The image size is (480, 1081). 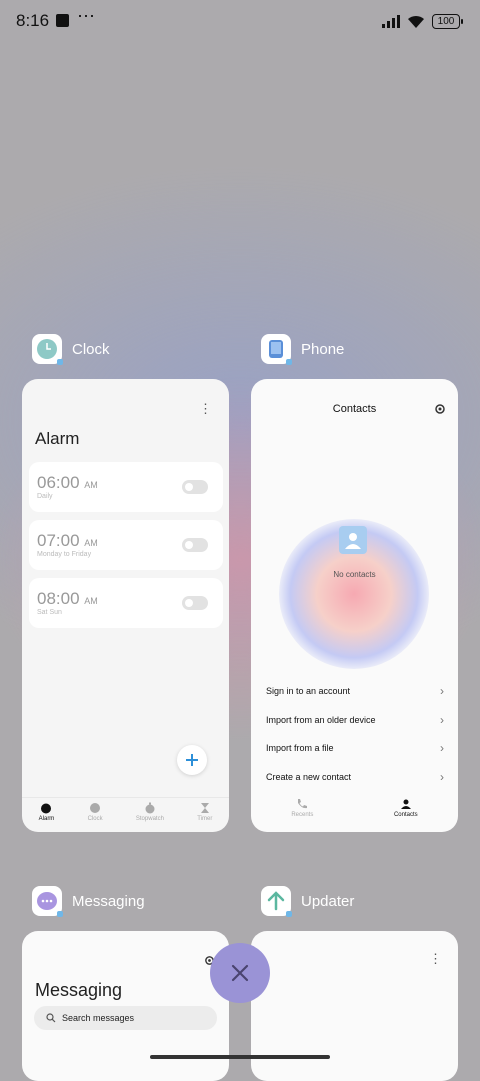 What do you see at coordinates (240, 1057) in the screenshot?
I see `home-indicator` at bounding box center [240, 1057].